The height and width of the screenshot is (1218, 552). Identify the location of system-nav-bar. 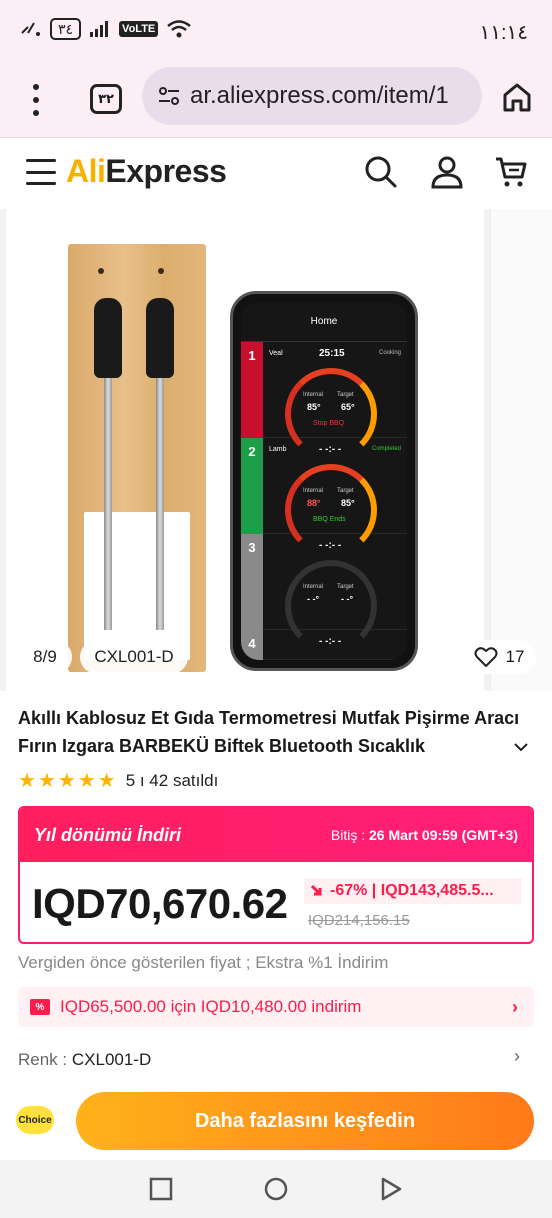
(276, 1189).